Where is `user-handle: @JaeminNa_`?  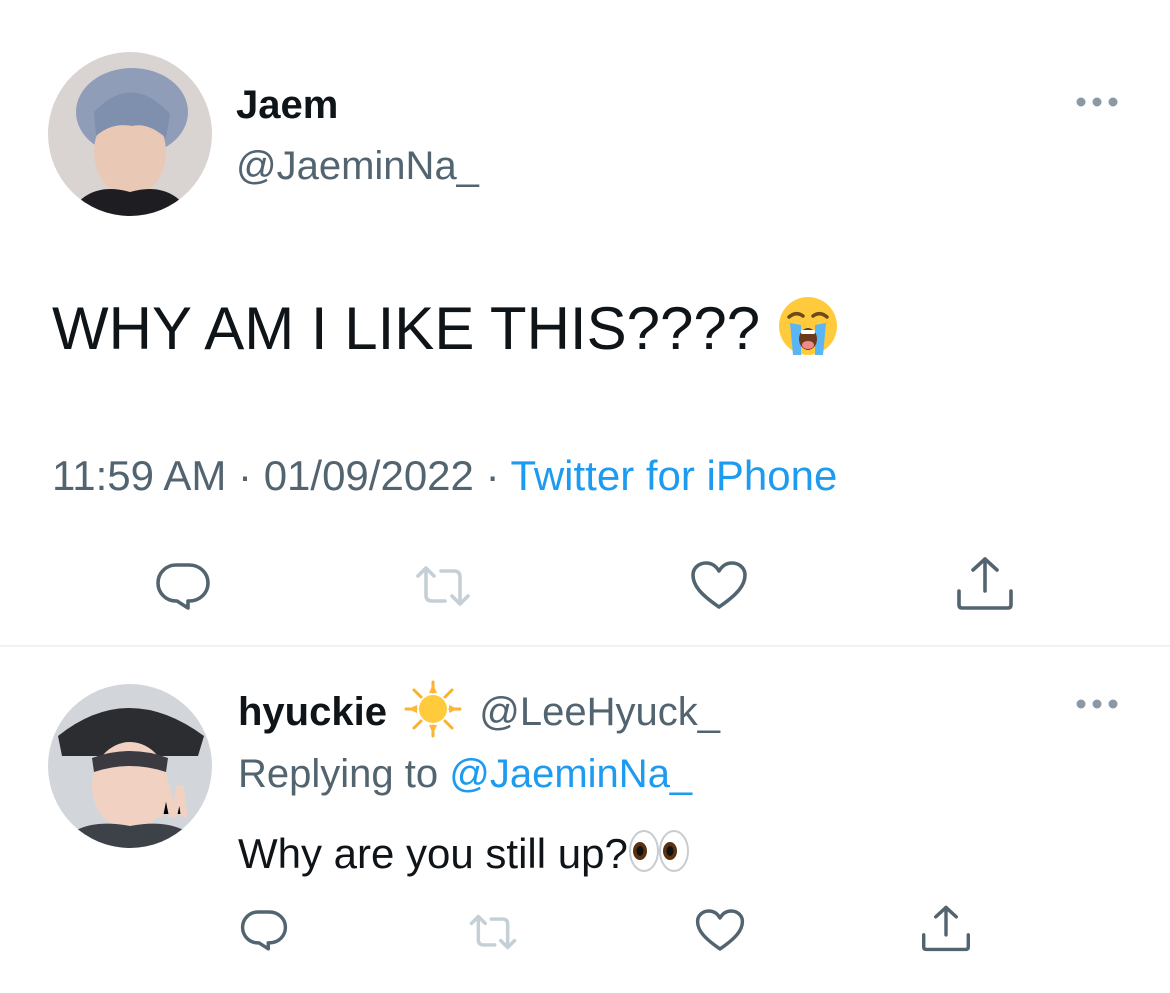
user-handle: @JaeminNa_ is located at coordinates (357, 166).